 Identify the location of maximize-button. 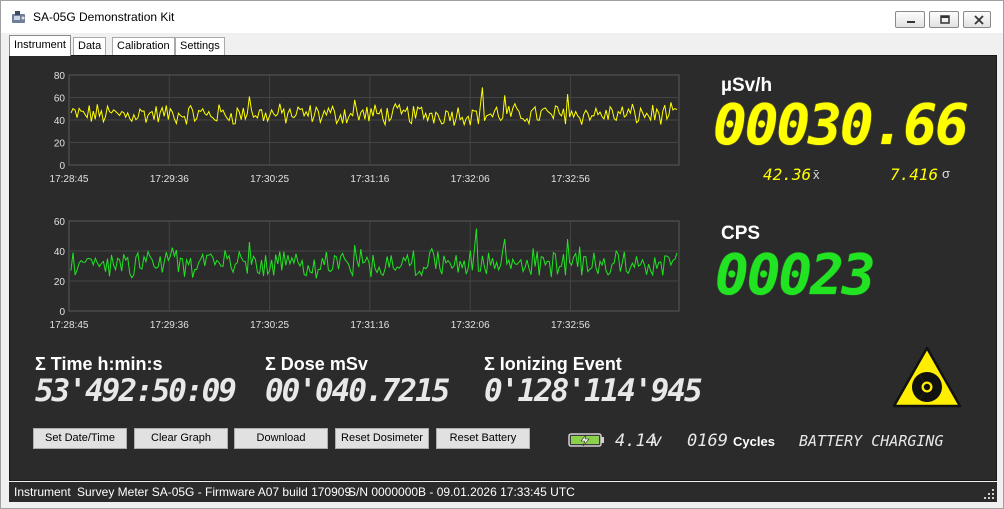
(944, 19).